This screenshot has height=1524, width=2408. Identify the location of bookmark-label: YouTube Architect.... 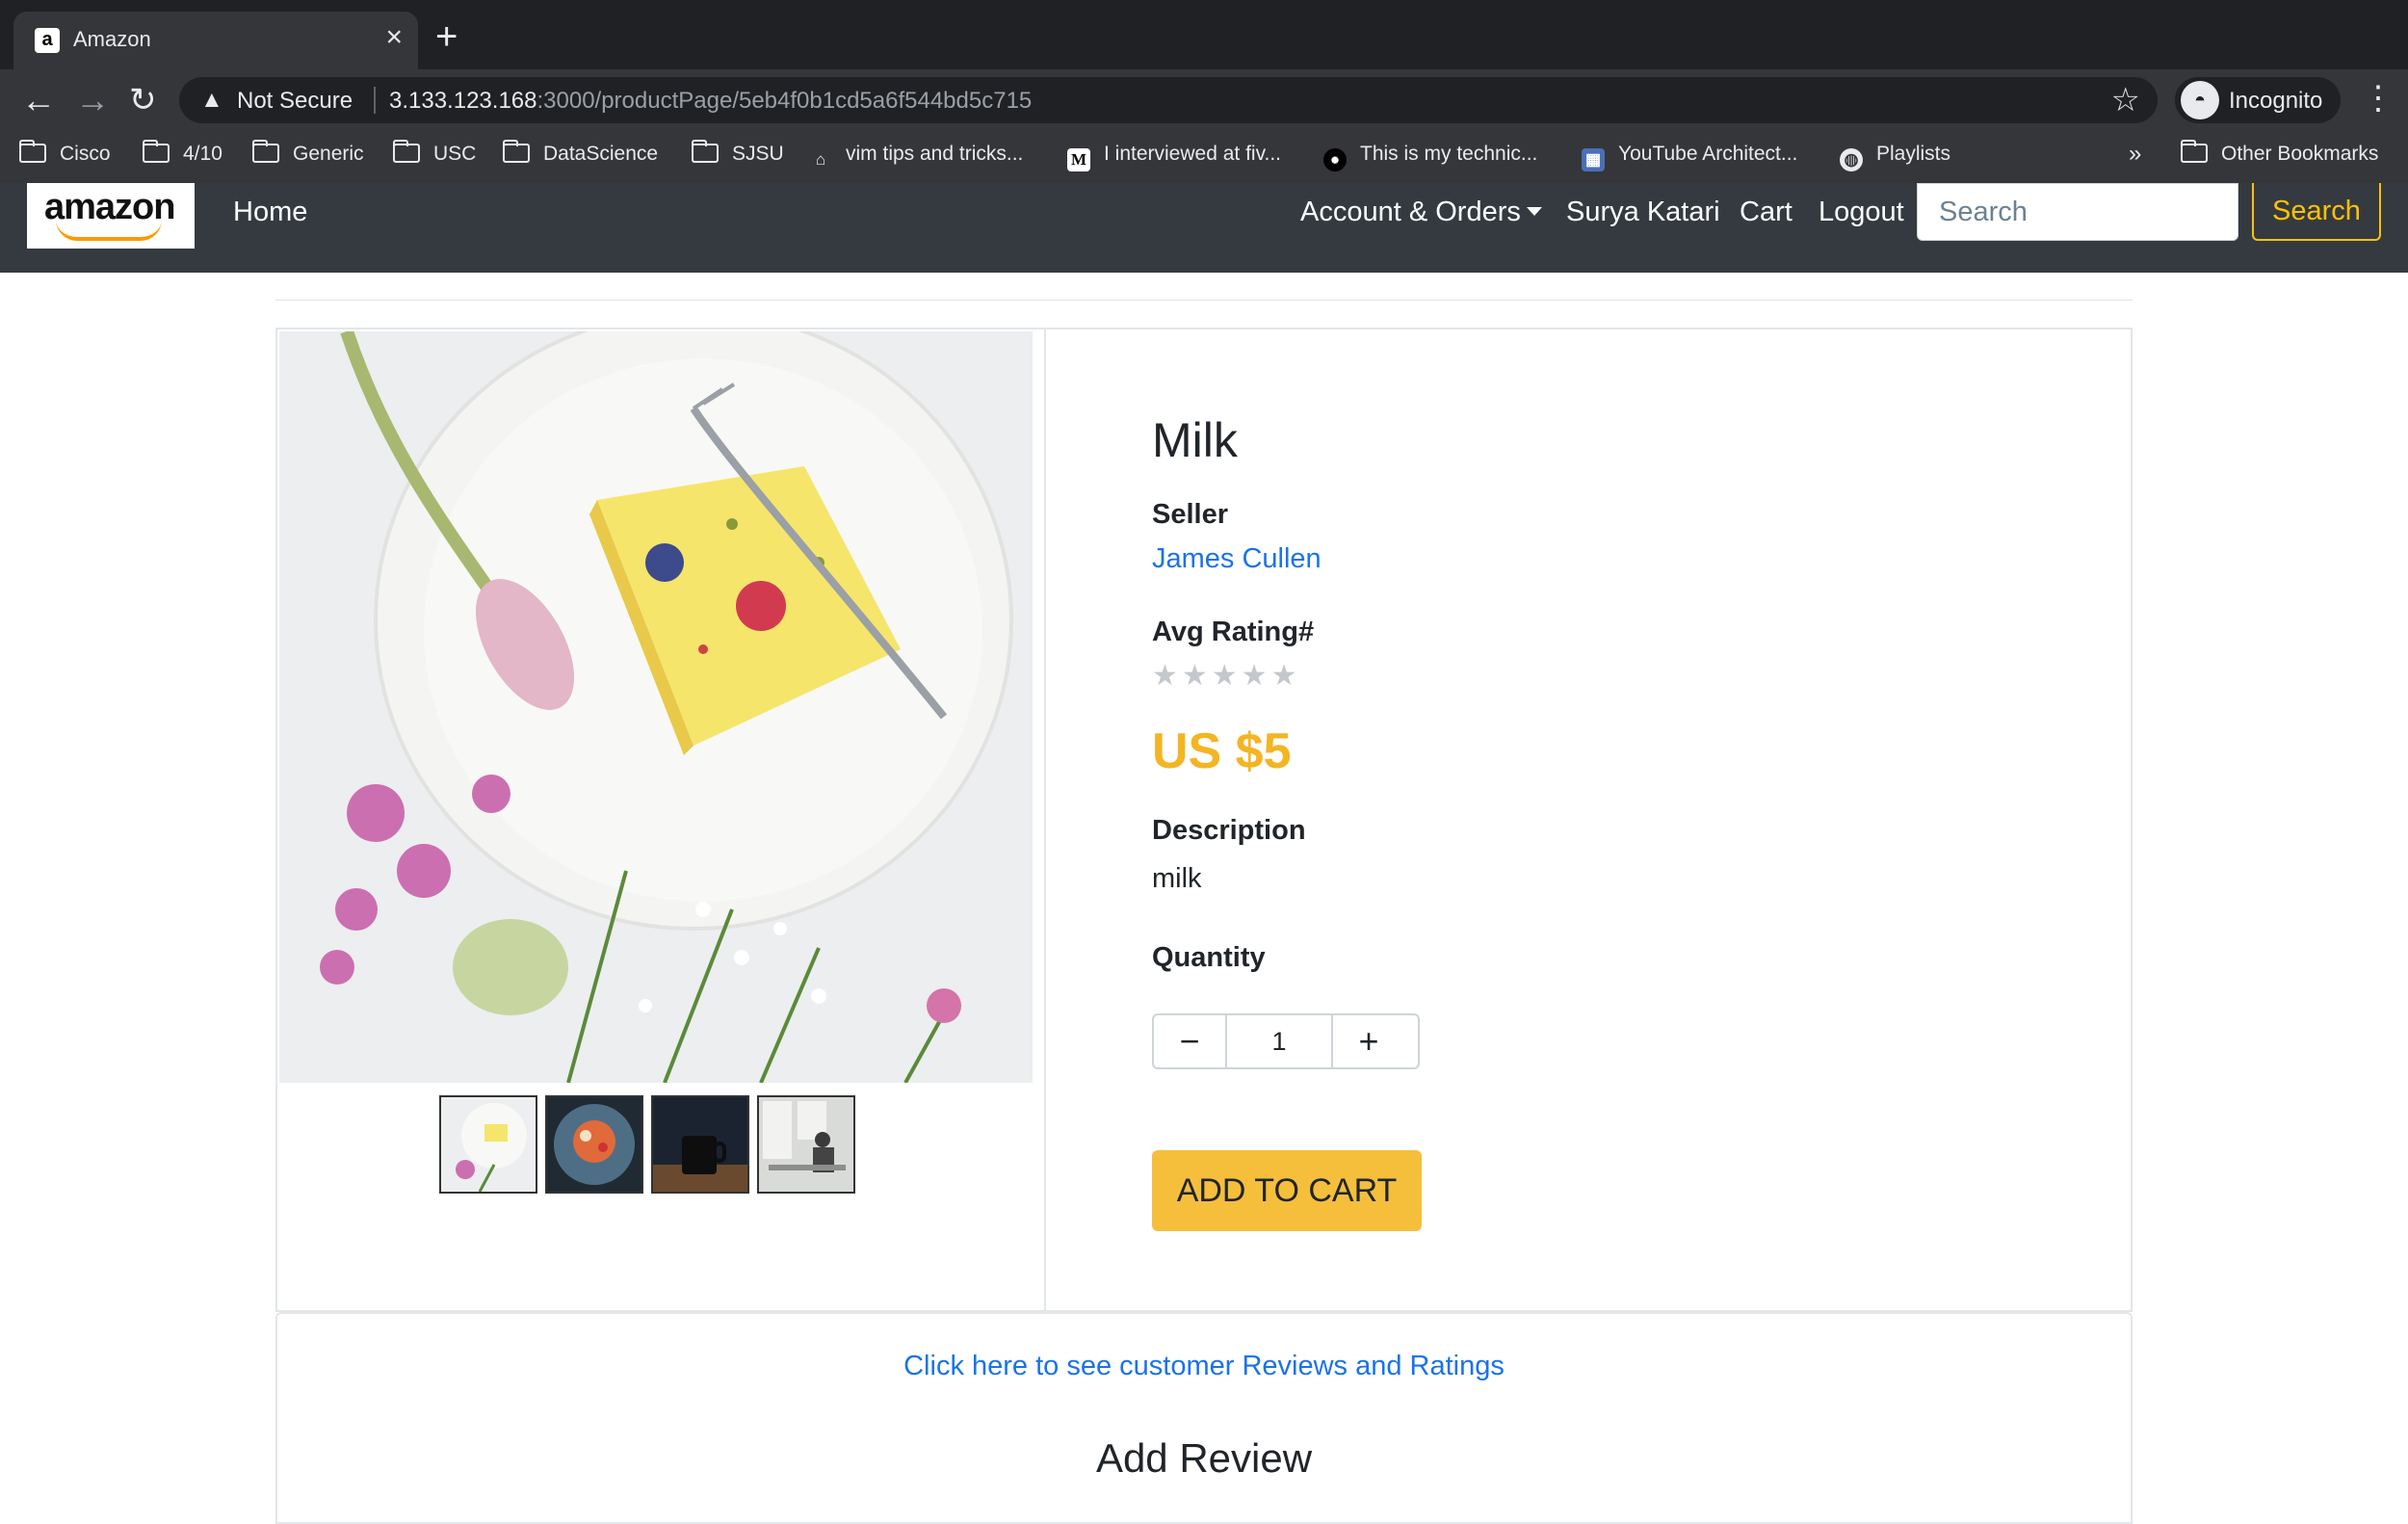
(1708, 154).